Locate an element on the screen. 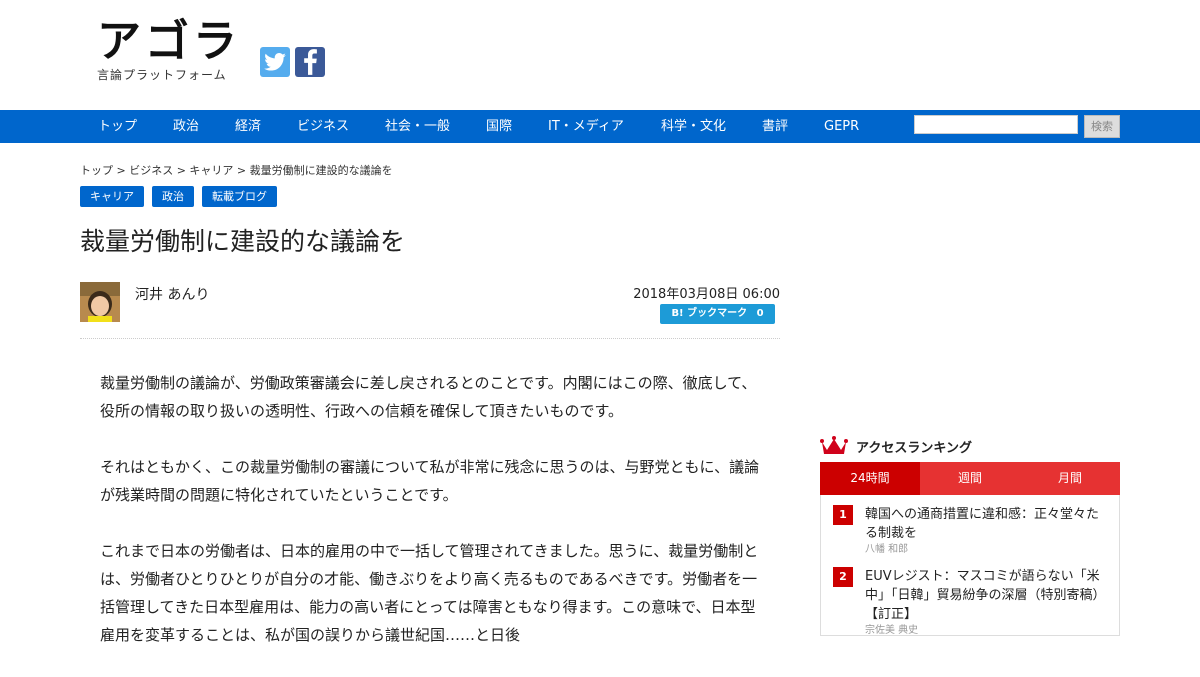 Image resolution: width=1200 pixels, height=677 pixels. author-avatar is located at coordinates (100, 302).